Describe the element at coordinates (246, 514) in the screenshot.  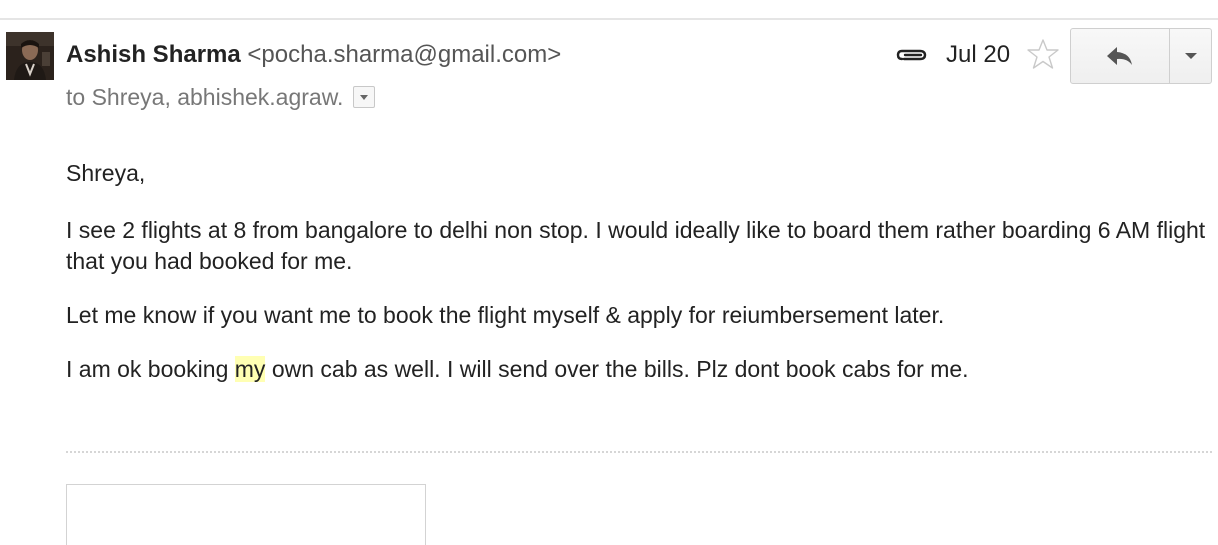
I see `reply-input-box` at that location.